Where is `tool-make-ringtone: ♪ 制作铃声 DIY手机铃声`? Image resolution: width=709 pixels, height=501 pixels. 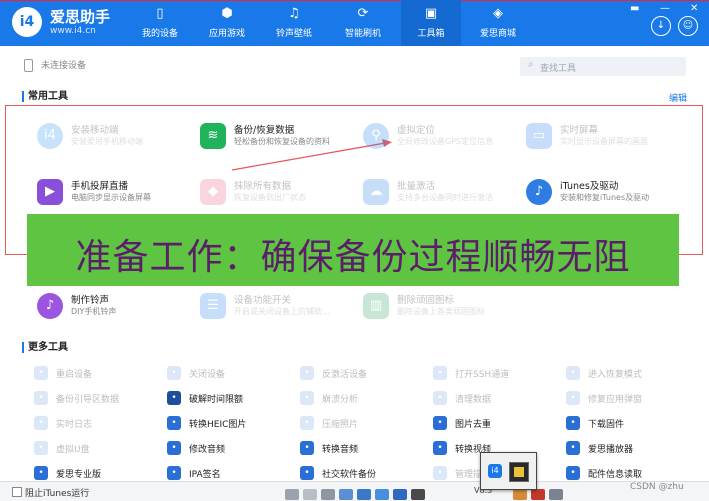
tool-make-ringtone: ♪ 制作铃声 DIY手机铃声 is located at coordinates (122, 309).